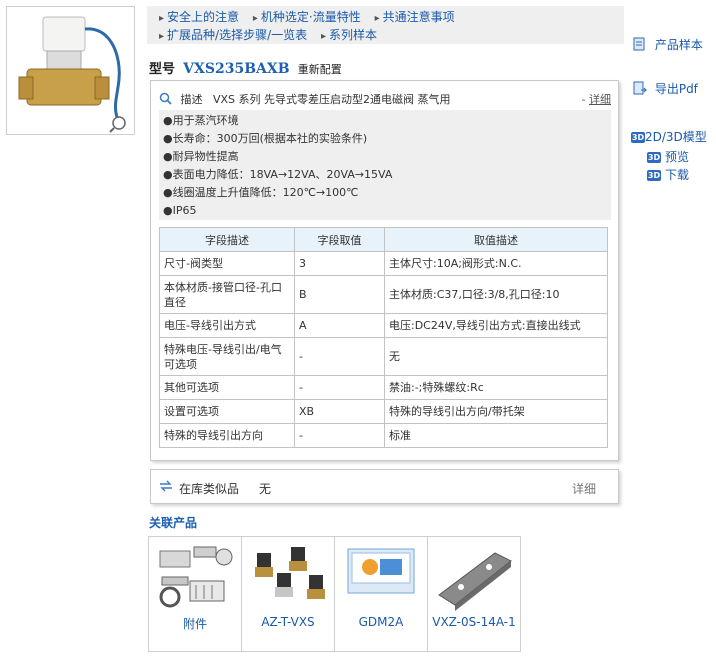 The width and height of the screenshot is (716, 668). Describe the element at coordinates (166, 100) in the screenshot. I see `magnifier-icon` at that location.